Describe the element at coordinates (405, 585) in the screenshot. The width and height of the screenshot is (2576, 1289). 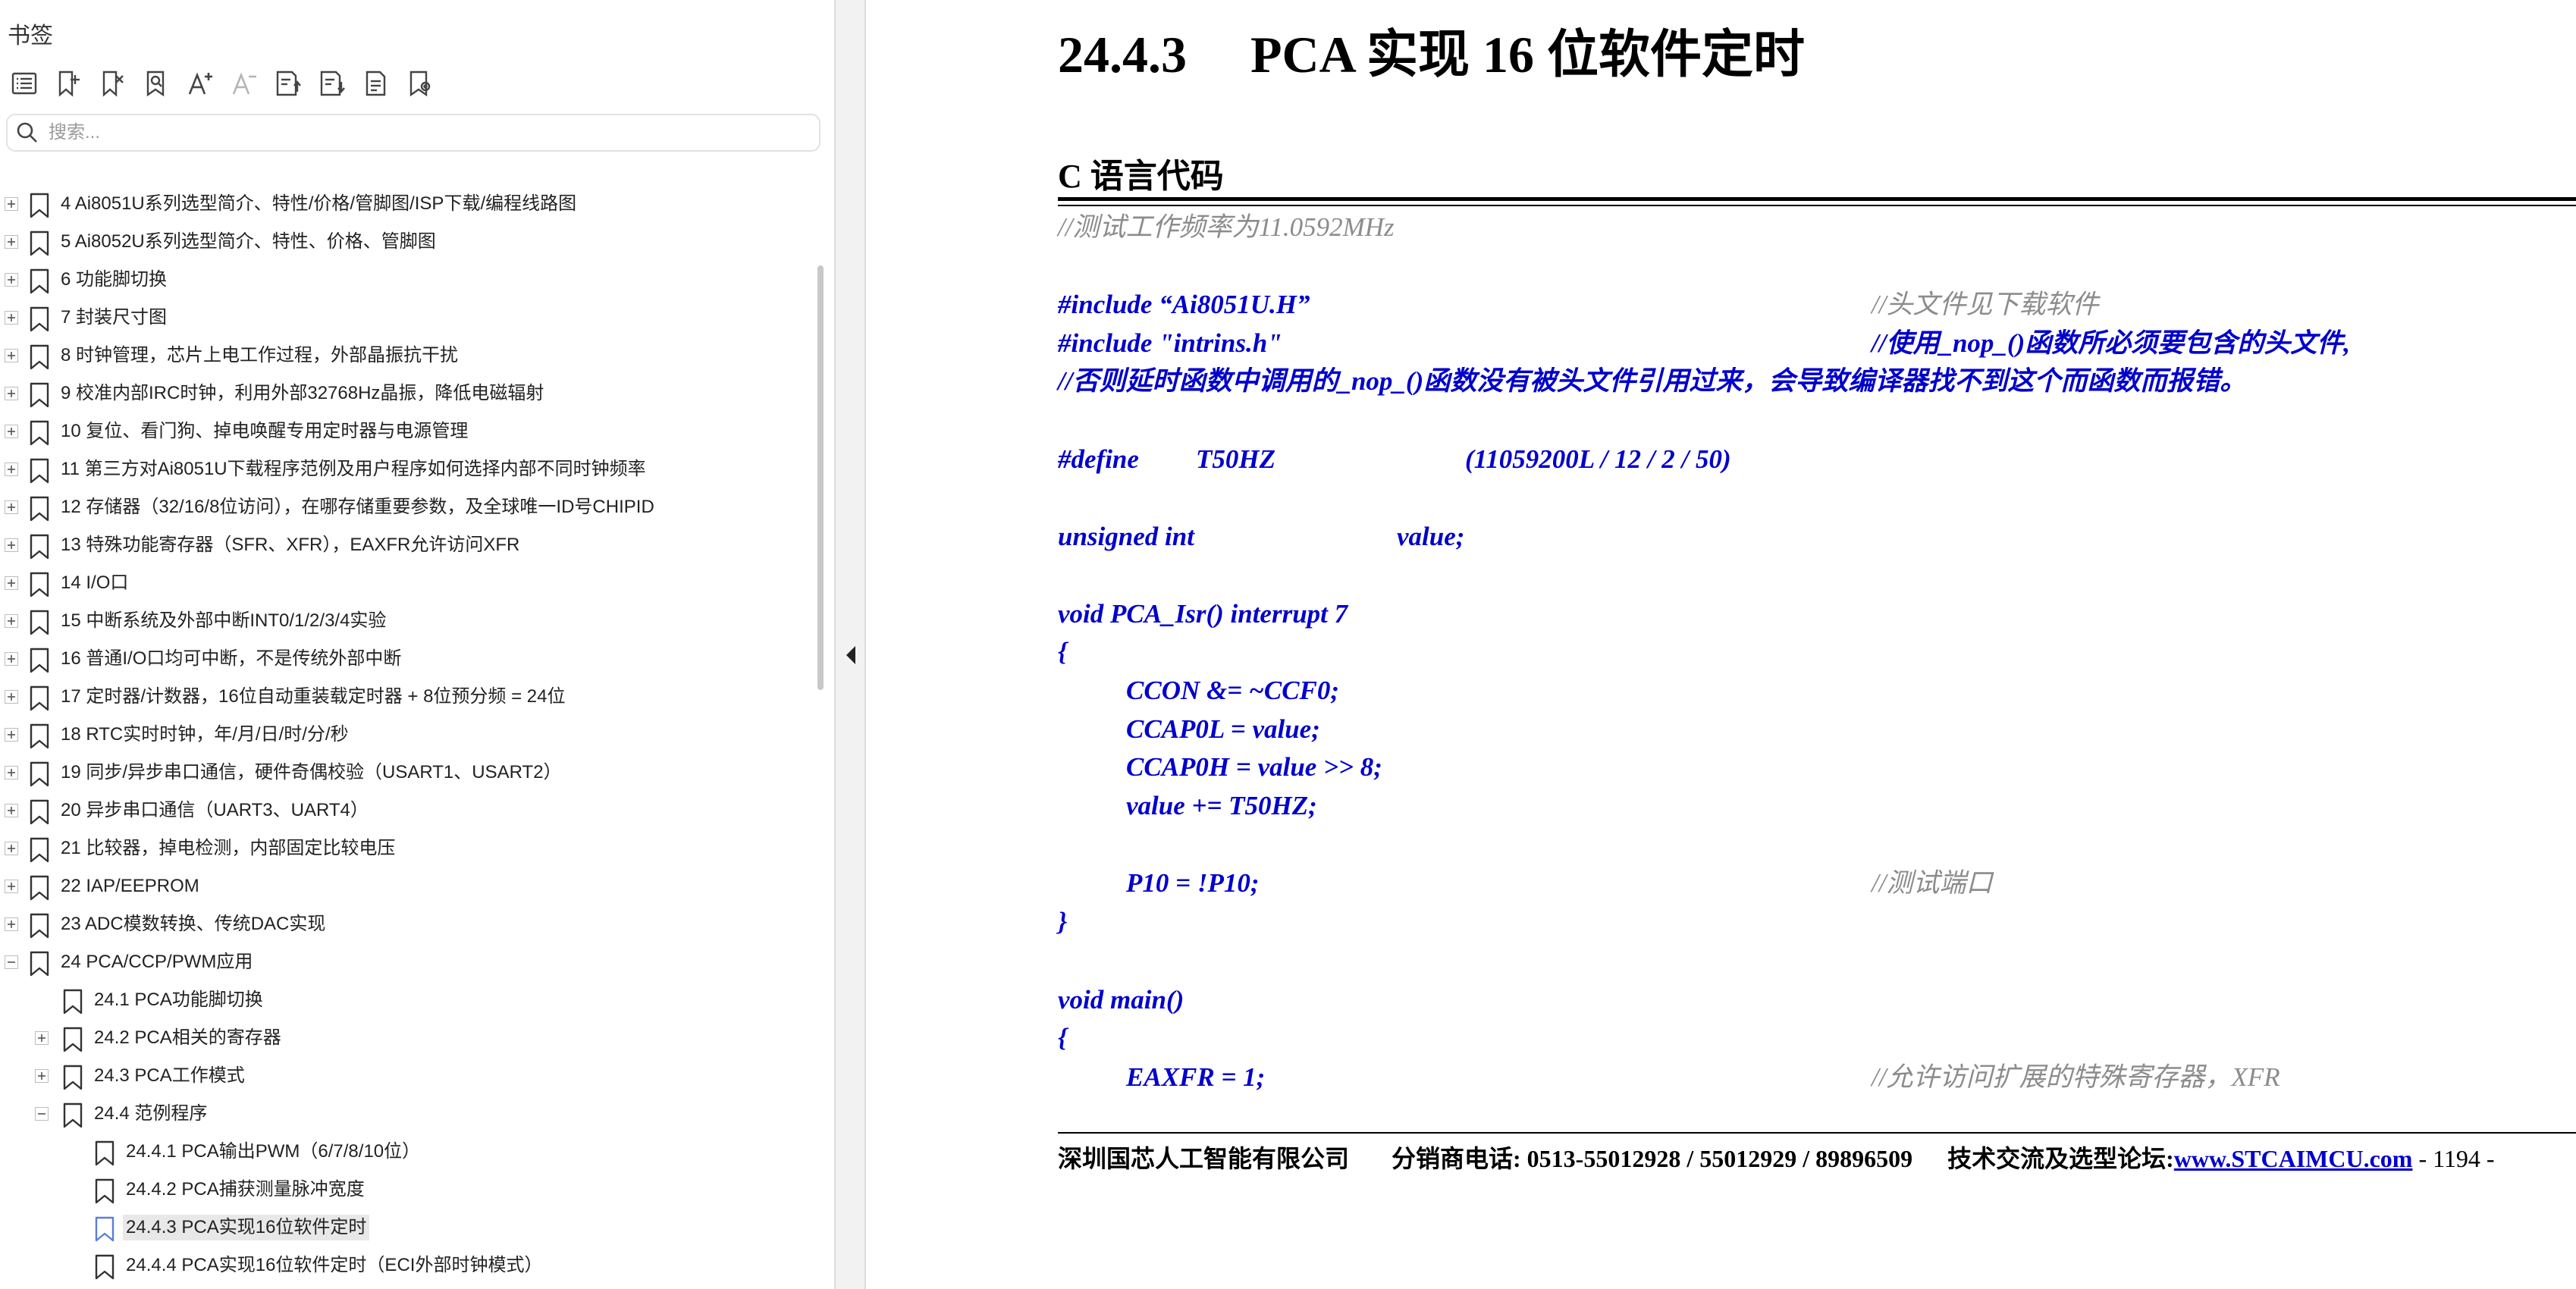
I see `bookmark-item: 14 I/O口` at that location.